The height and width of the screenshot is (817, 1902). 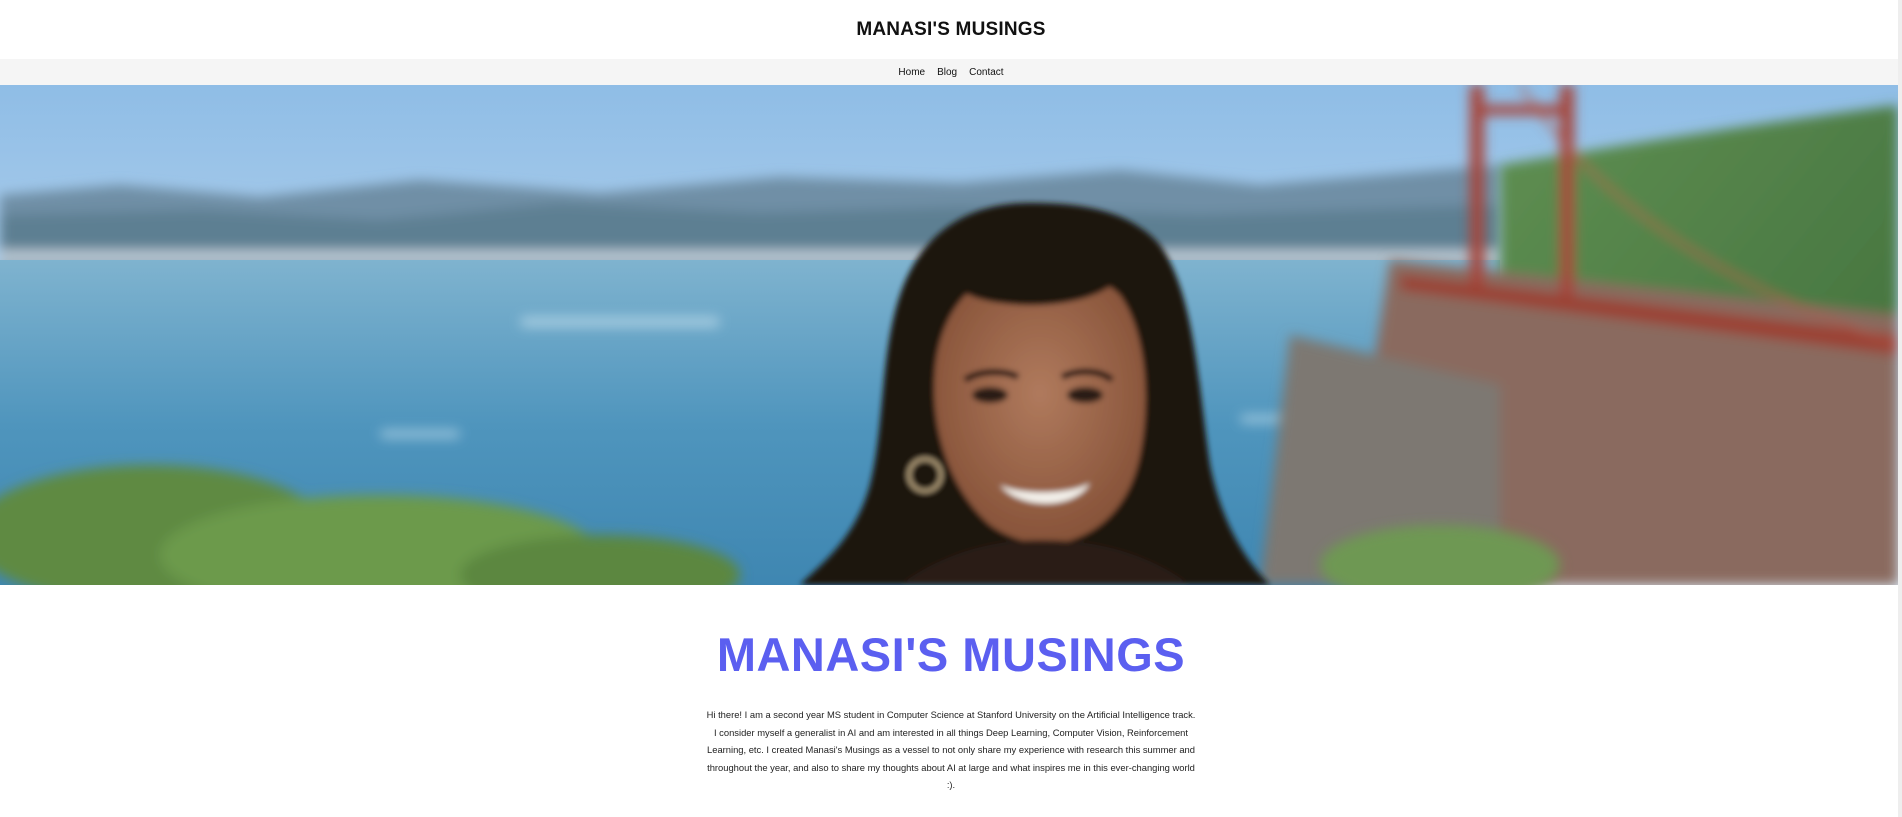 I want to click on site-title: MANASI'S MUSINGS, so click(x=950, y=30).